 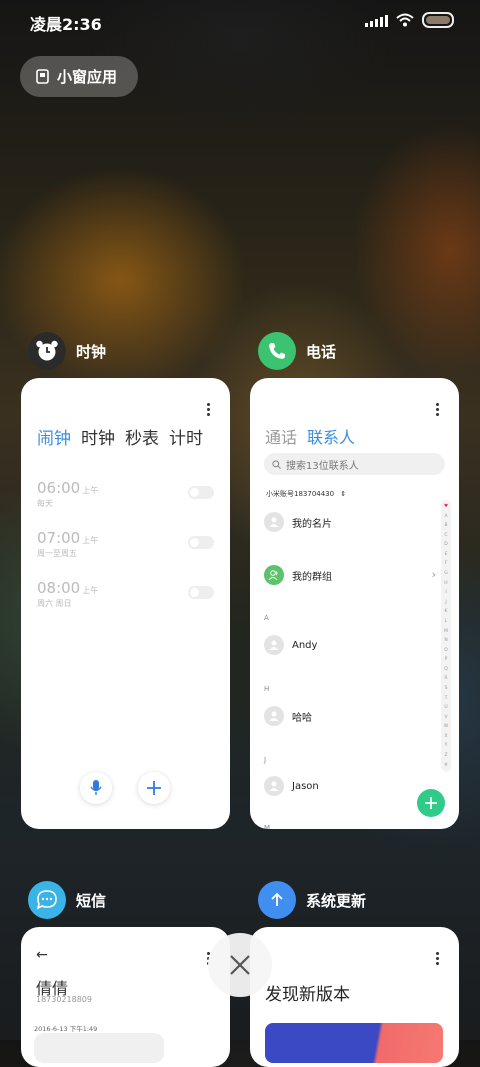 What do you see at coordinates (267, 826) in the screenshot?
I see `section-header: M` at bounding box center [267, 826].